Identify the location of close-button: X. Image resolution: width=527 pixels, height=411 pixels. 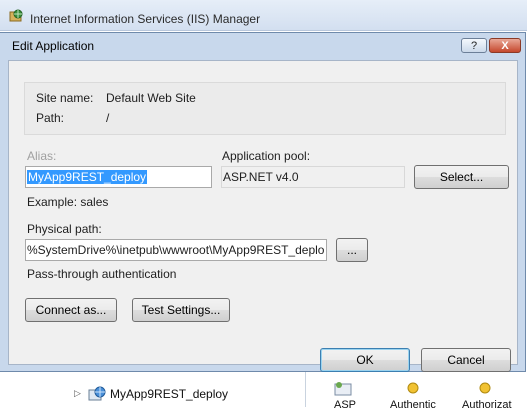
(505, 45).